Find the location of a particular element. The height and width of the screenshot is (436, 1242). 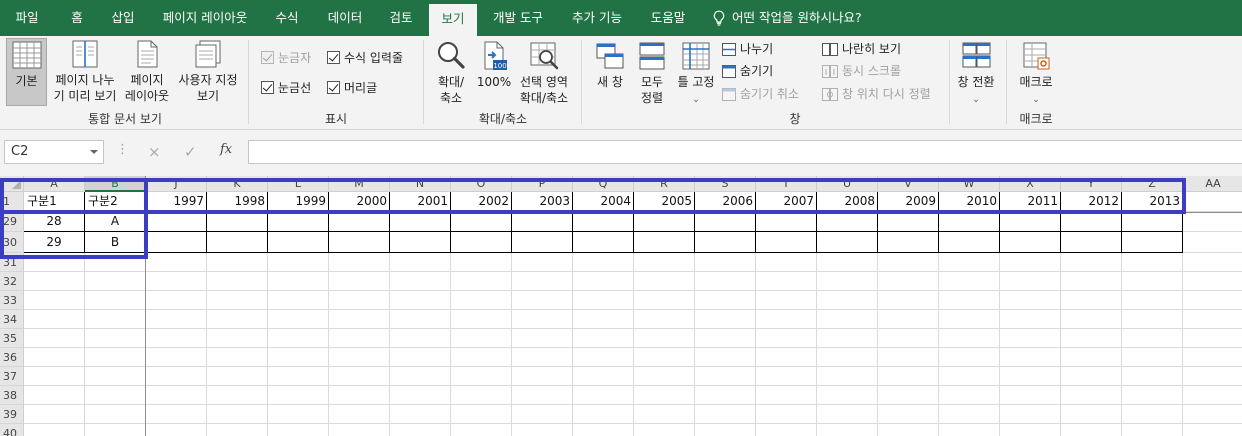

column-header: Y is located at coordinates (1091, 184).